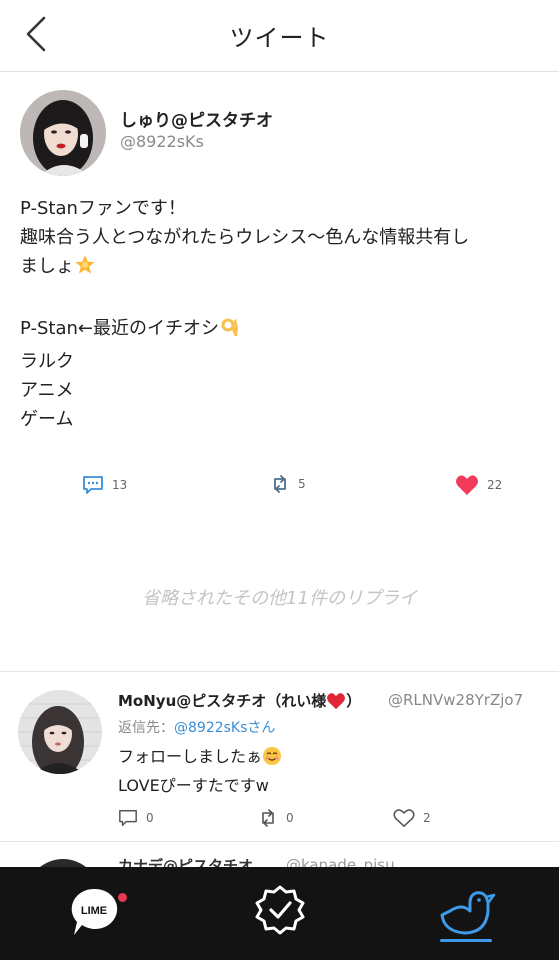  I want to click on reply-author-name: MoNyu@ピスタチオ（れい様）, so click(239, 702).